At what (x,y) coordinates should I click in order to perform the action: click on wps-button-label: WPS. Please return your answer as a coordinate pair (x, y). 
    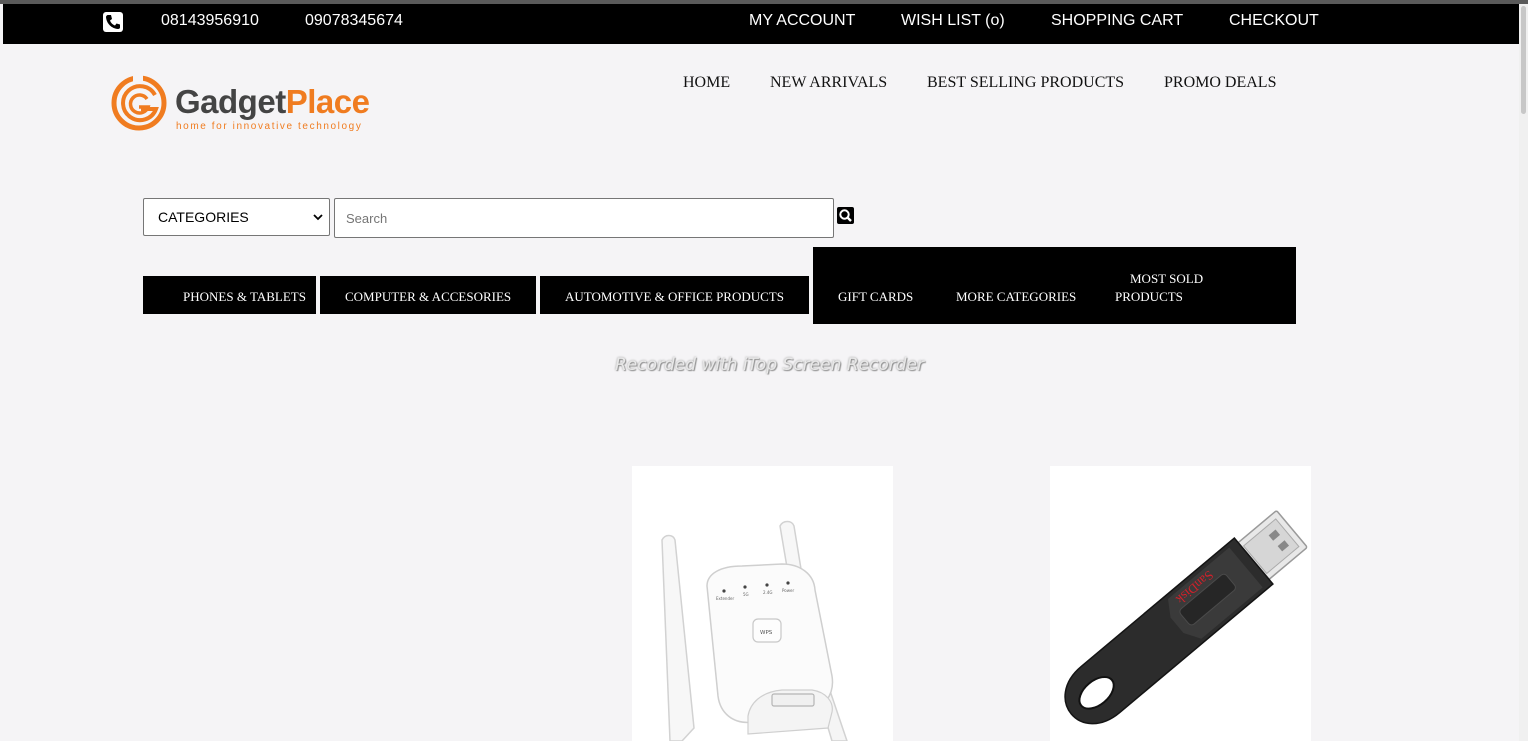
    Looking at the image, I should click on (766, 633).